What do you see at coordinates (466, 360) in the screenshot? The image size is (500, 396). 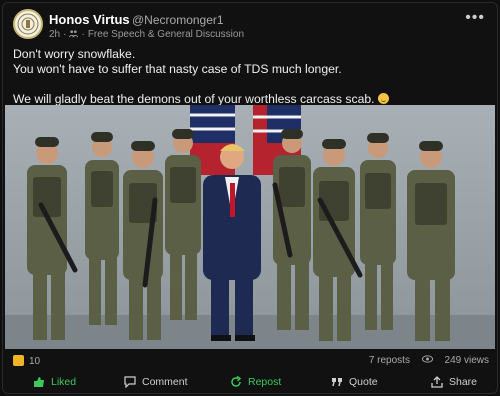 I see `view-count: 249 views` at bounding box center [466, 360].